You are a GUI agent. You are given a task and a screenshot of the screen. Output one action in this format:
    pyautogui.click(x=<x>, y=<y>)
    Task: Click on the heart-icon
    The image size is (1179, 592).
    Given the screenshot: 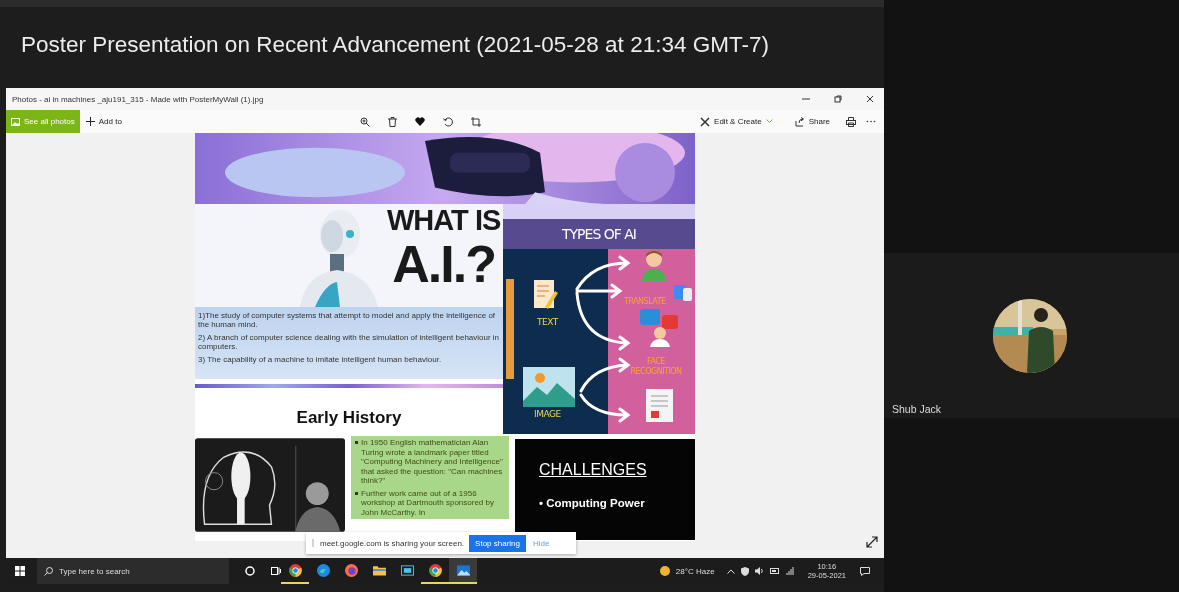 What is the action you would take?
    pyautogui.click(x=419, y=121)
    